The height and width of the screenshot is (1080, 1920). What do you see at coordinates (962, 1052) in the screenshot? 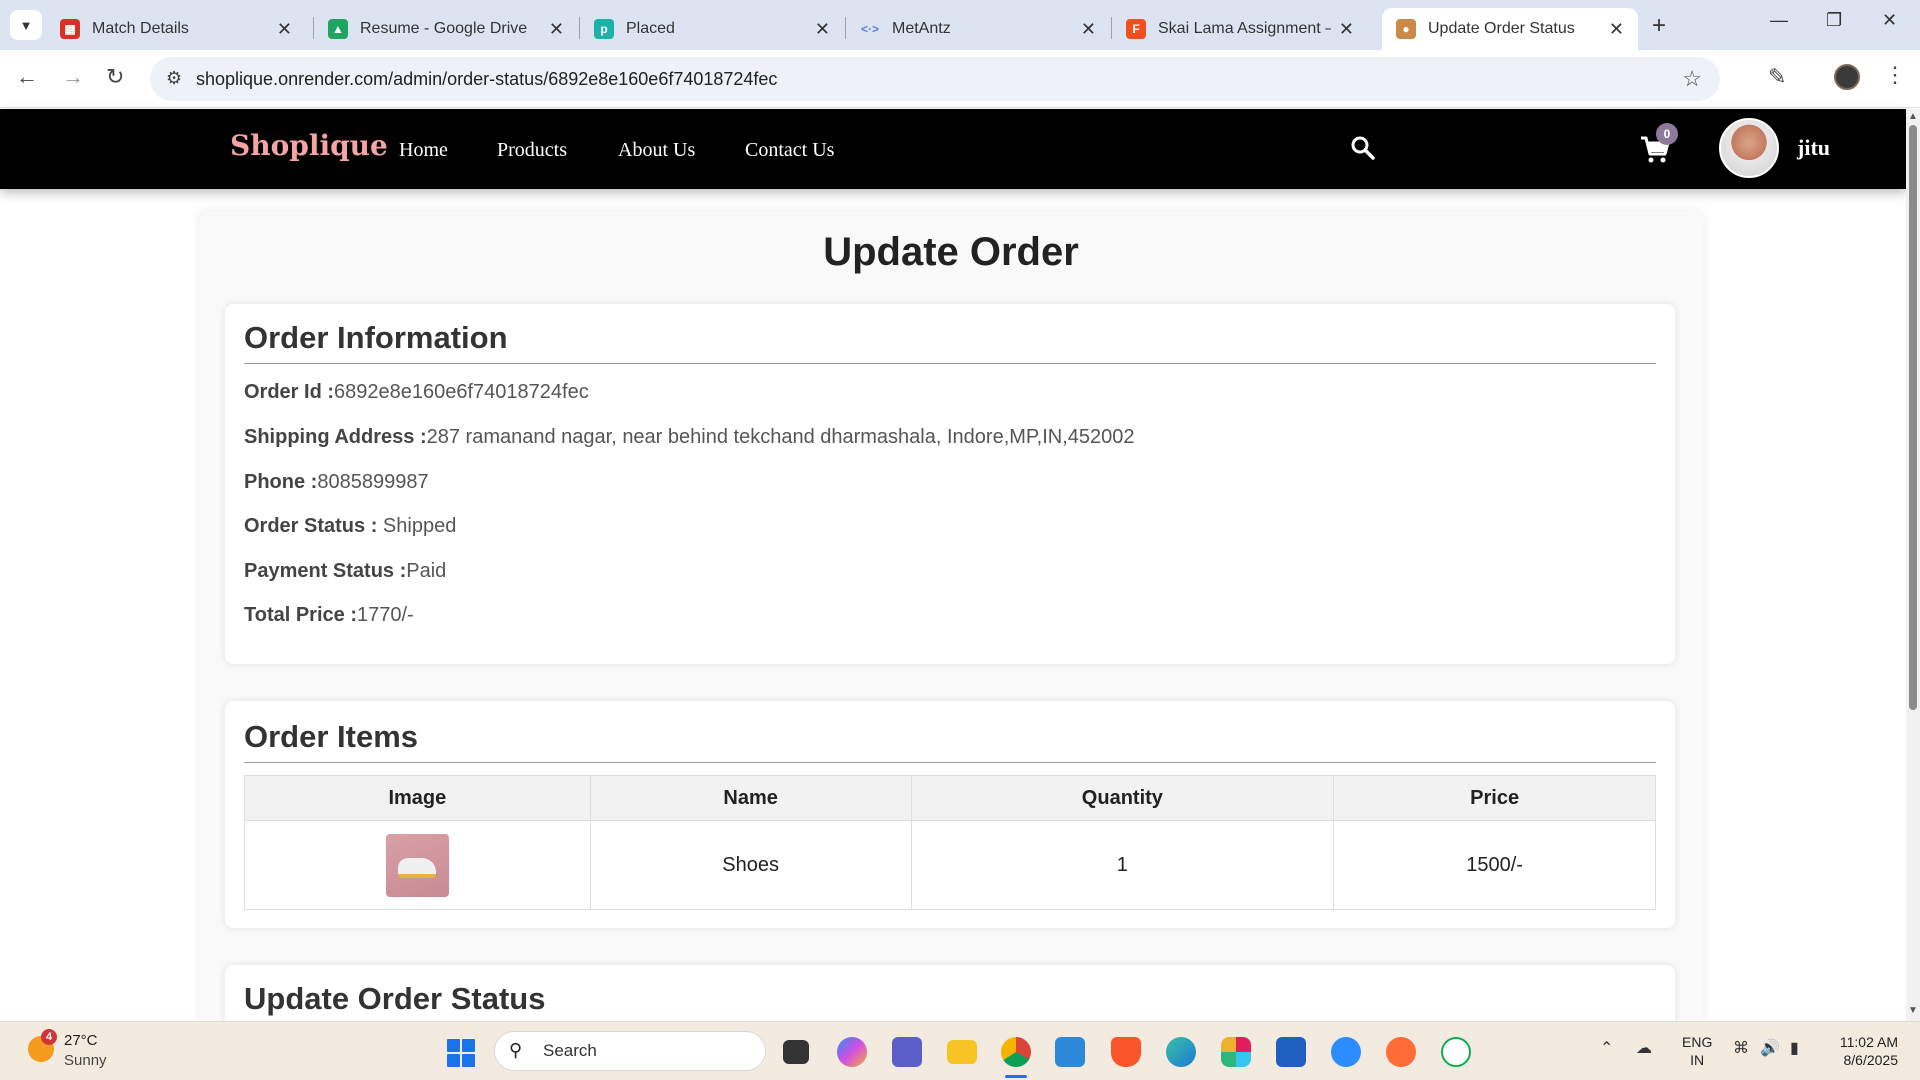
I see `file-explorer-icon` at bounding box center [962, 1052].